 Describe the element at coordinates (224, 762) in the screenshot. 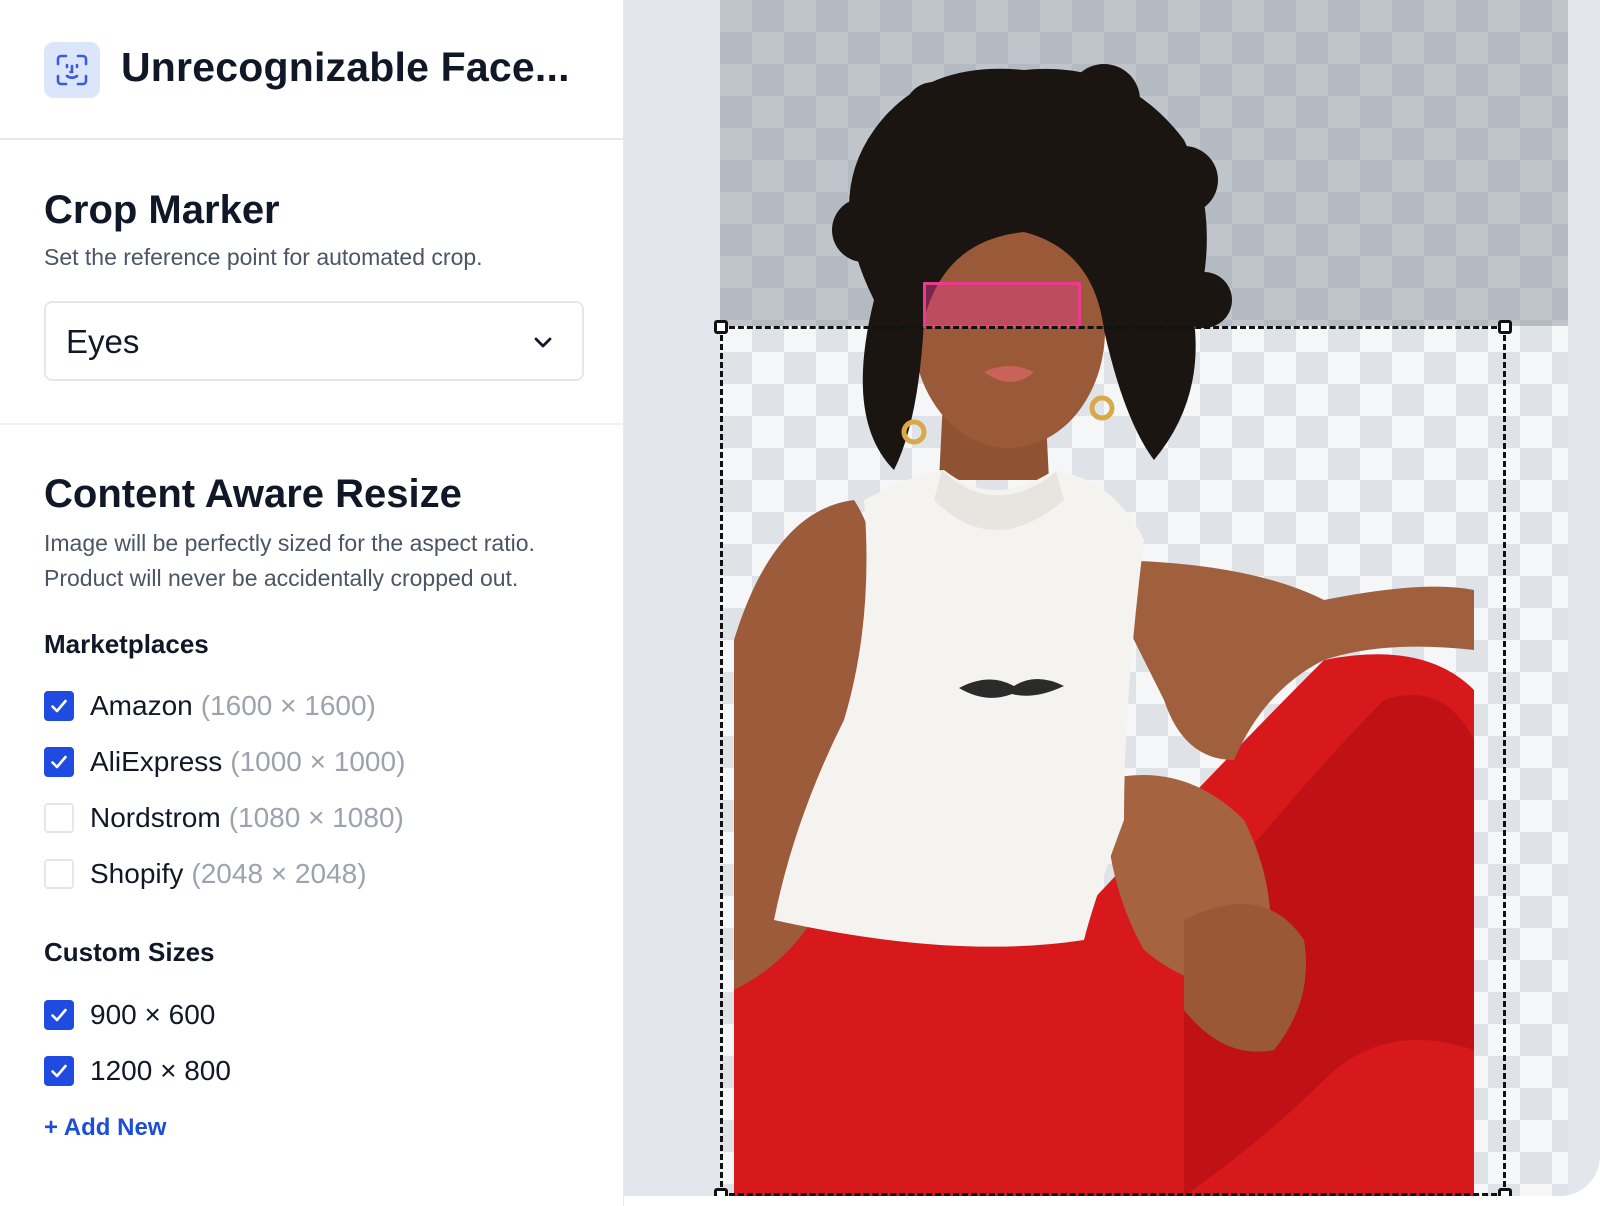

I see `marketplace-option-aliexpress: AliExpress (1000 × 1000)` at that location.